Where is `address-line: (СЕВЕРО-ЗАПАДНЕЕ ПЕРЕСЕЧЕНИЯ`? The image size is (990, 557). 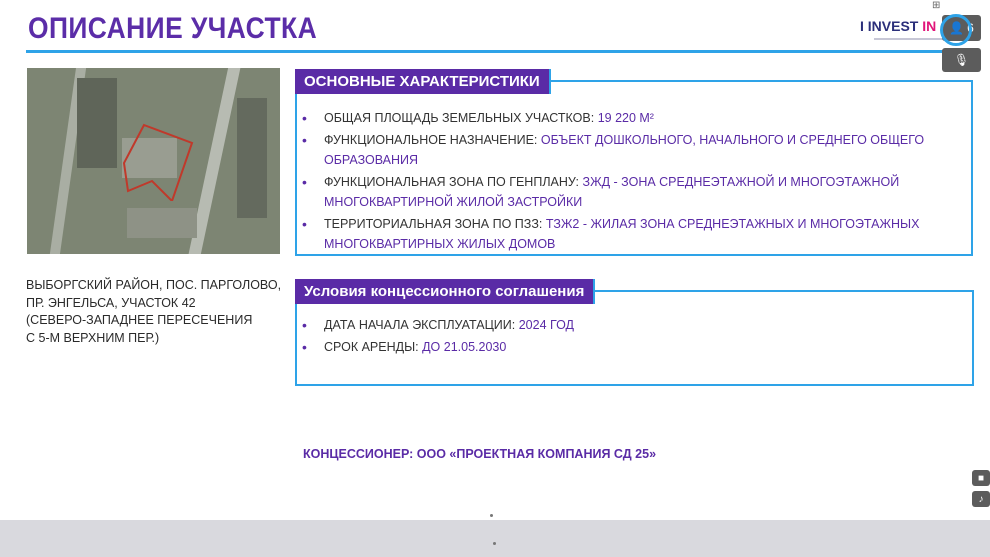
address-line: (СЕВЕРО-ЗАПАДНЕЕ ПЕРЕСЕЧЕНИЯ is located at coordinates (139, 320).